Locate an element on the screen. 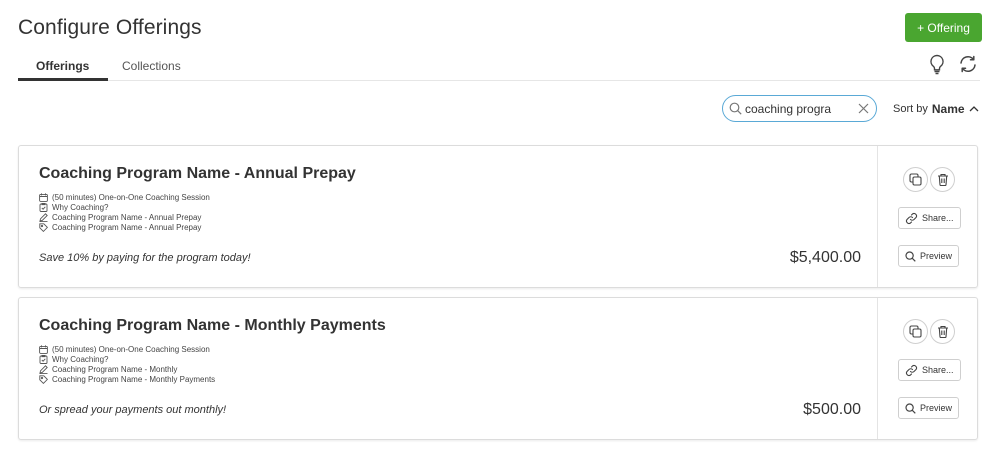 This screenshot has height=466, width=1000. offering-detail: Coaching Program Name - Monthly Payments is located at coordinates (127, 379).